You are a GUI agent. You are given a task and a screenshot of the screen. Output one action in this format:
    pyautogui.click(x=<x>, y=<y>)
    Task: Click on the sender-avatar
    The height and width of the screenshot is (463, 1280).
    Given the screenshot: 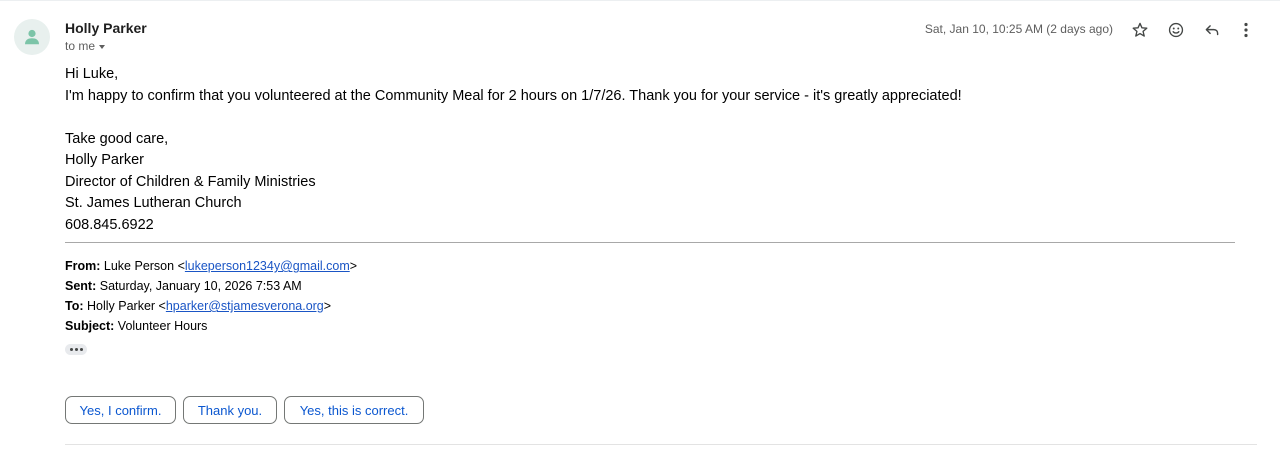 What is the action you would take?
    pyautogui.click(x=32, y=37)
    